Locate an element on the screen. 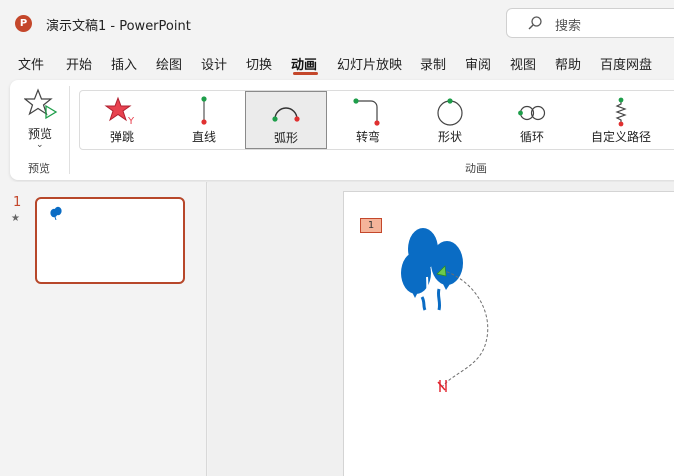 This screenshot has width=674, height=476. shape-path-icon is located at coordinates (450, 112).